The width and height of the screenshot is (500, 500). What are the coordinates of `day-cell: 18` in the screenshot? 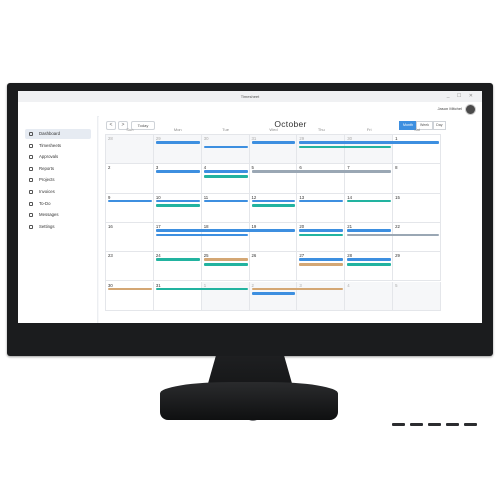 It's located at (225, 237).